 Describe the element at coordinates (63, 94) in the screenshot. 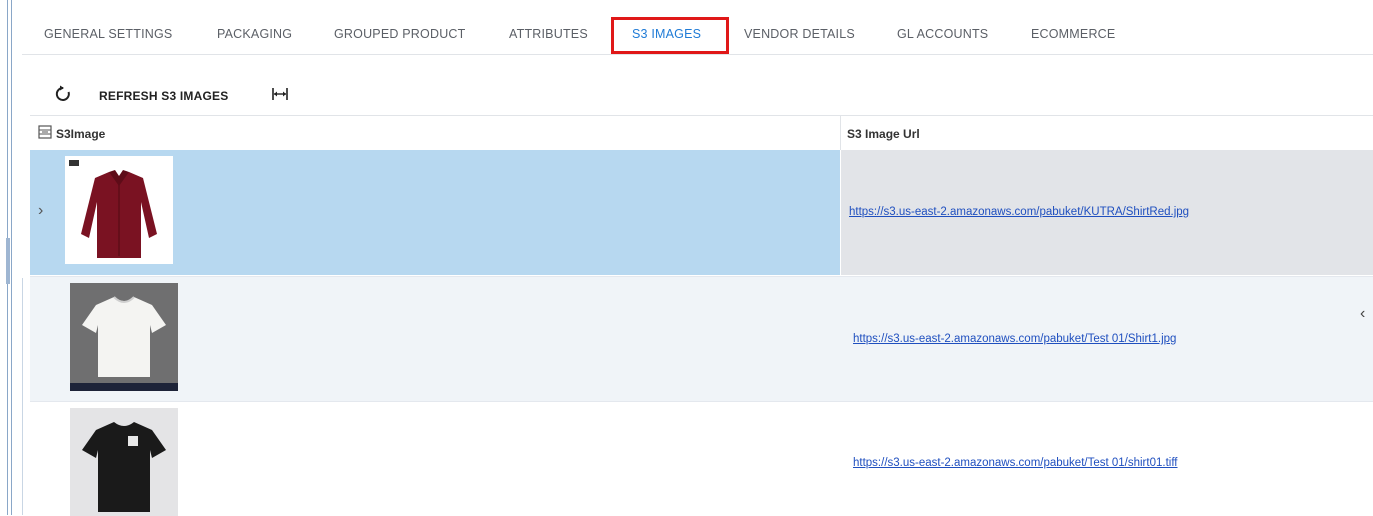

I see `refresh-icon` at that location.